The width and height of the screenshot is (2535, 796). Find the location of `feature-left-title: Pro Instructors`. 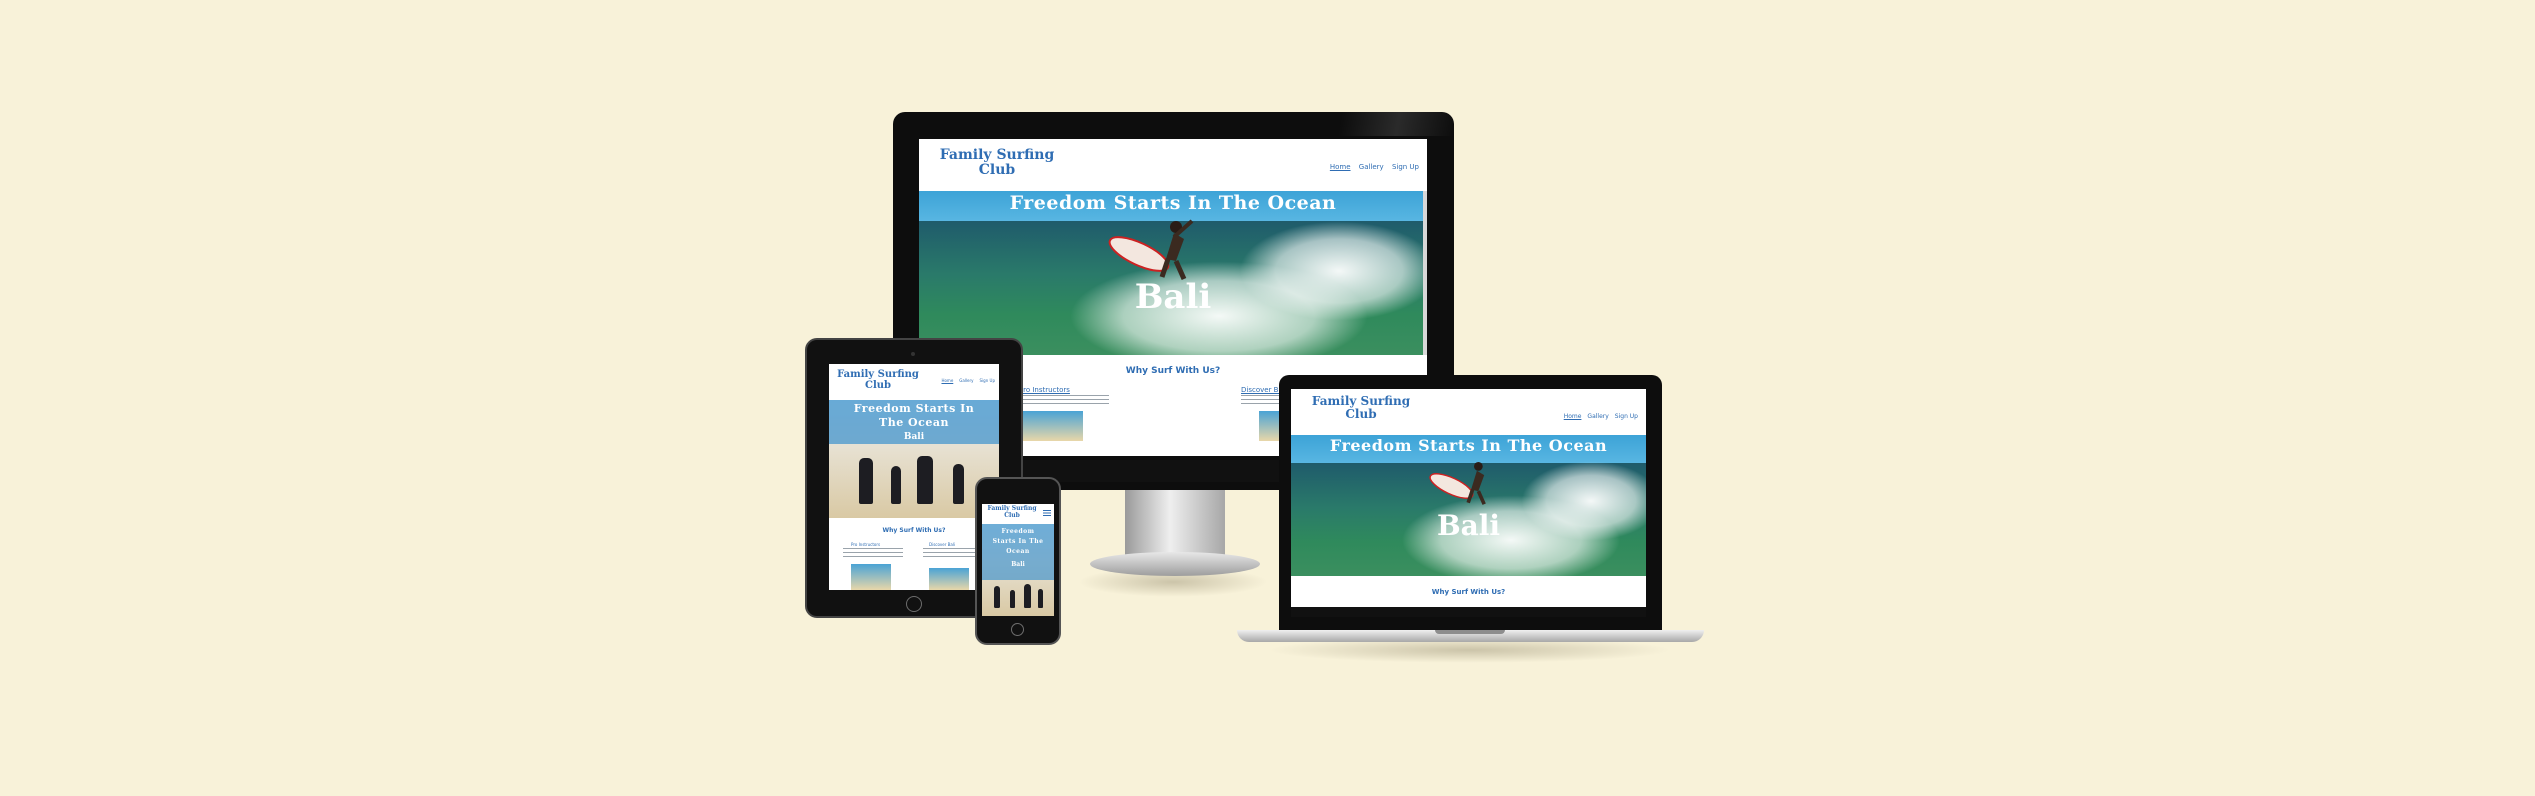

feature-left-title: Pro Instructors is located at coordinates (1044, 390).